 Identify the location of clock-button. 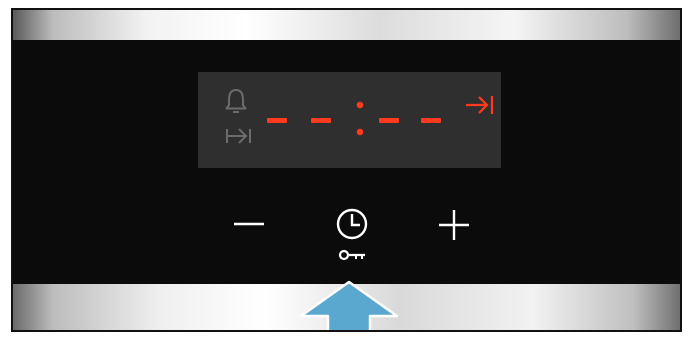
(352, 237).